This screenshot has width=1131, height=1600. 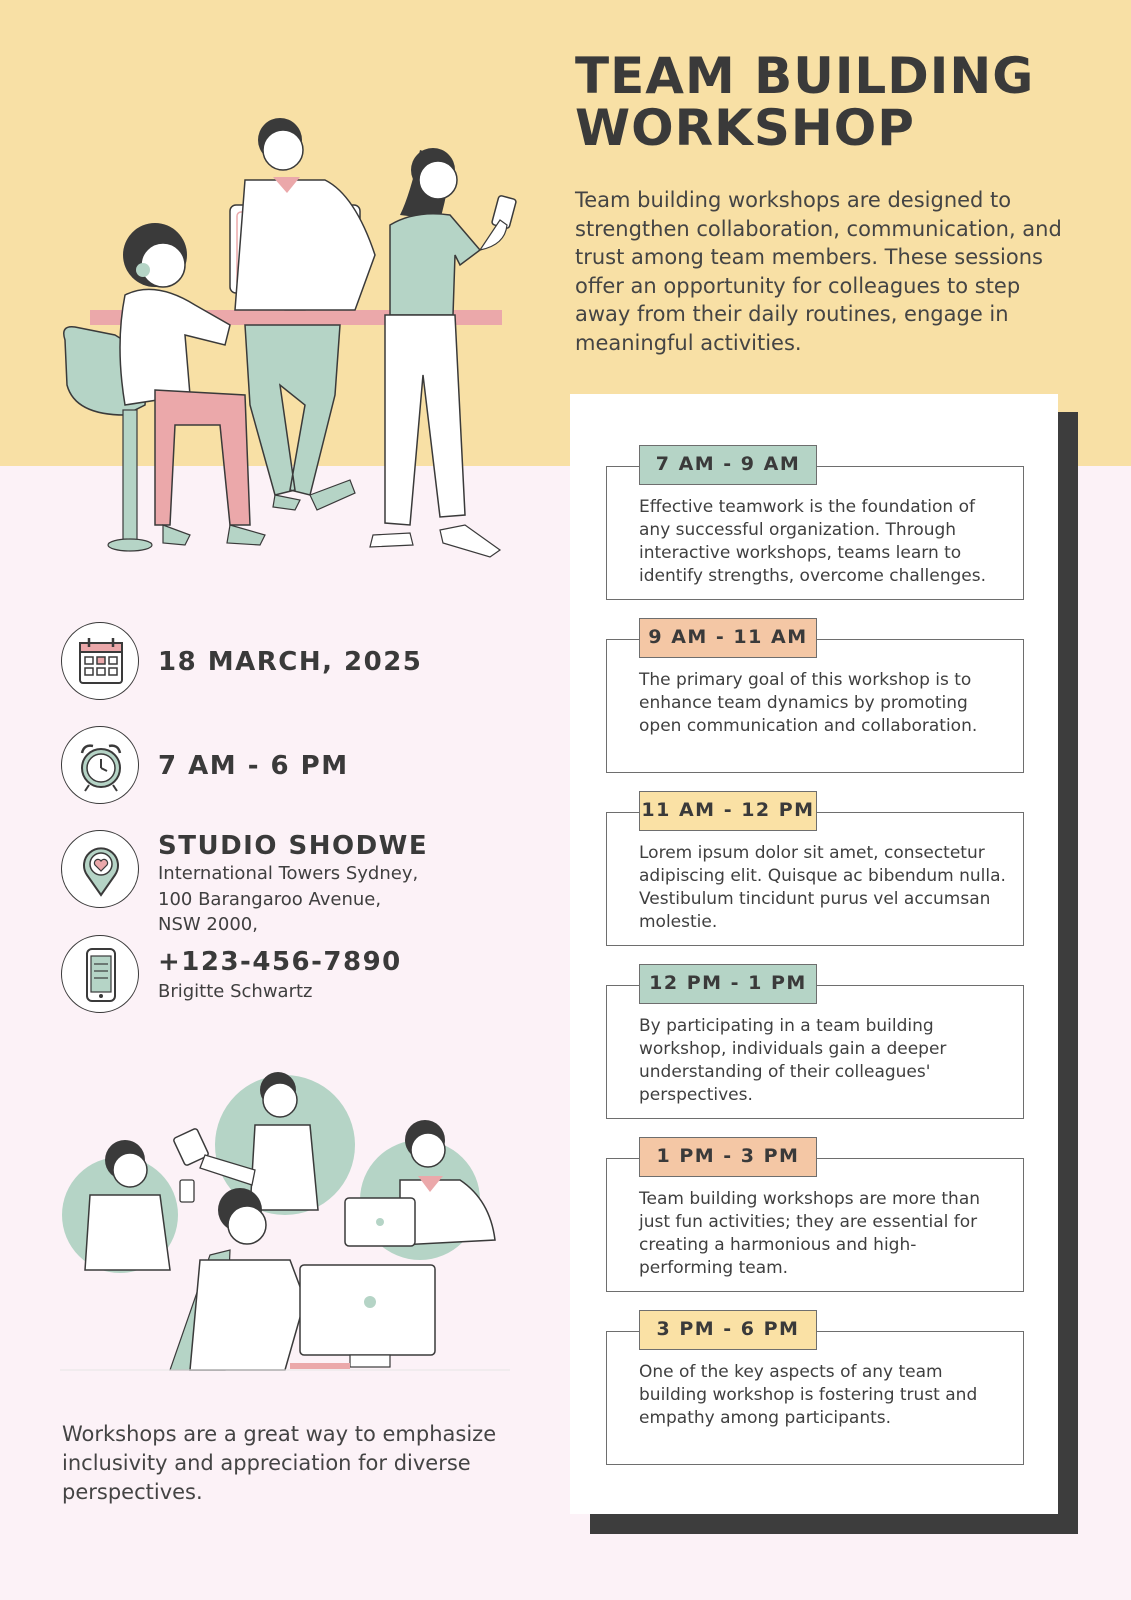 What do you see at coordinates (253, 766) in the screenshot?
I see `event-time: 7 AM - 6 PM` at bounding box center [253, 766].